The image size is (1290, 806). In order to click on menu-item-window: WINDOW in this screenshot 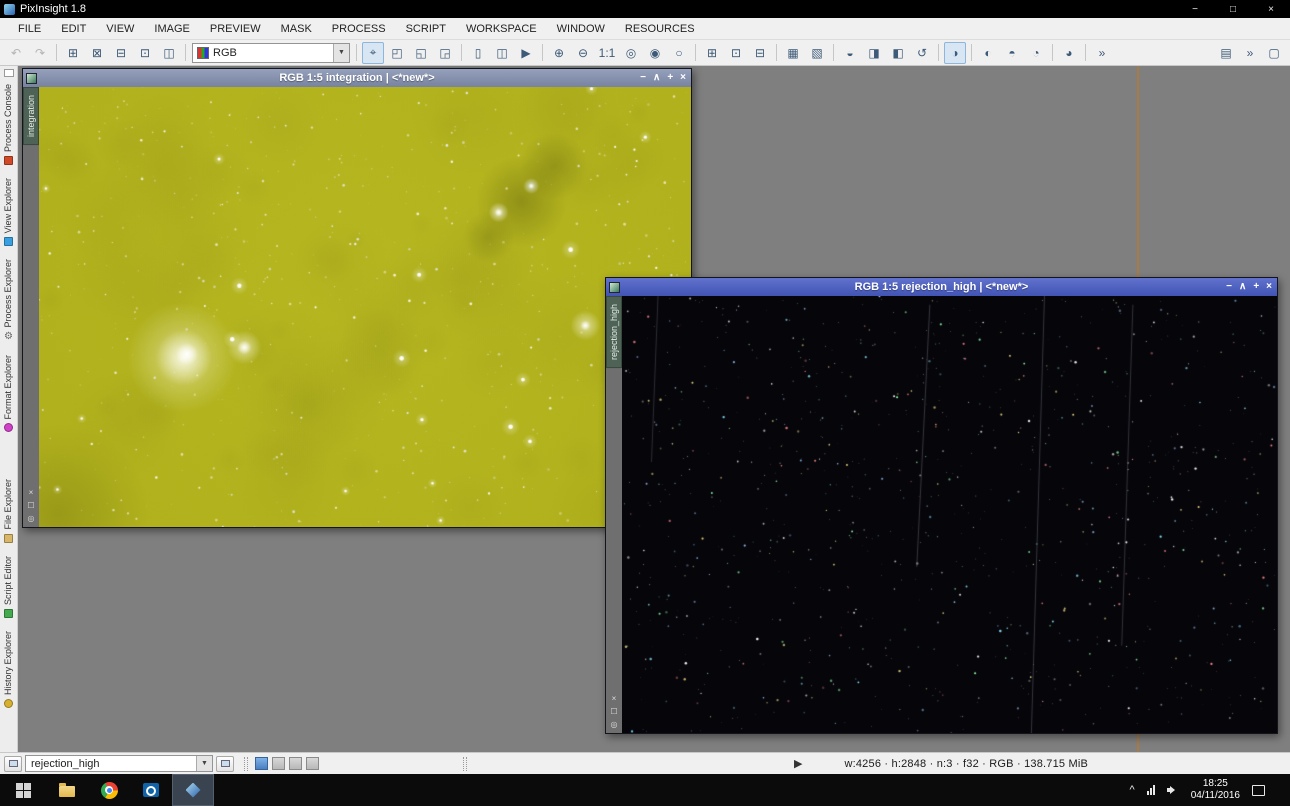, I will do `click(581, 29)`.